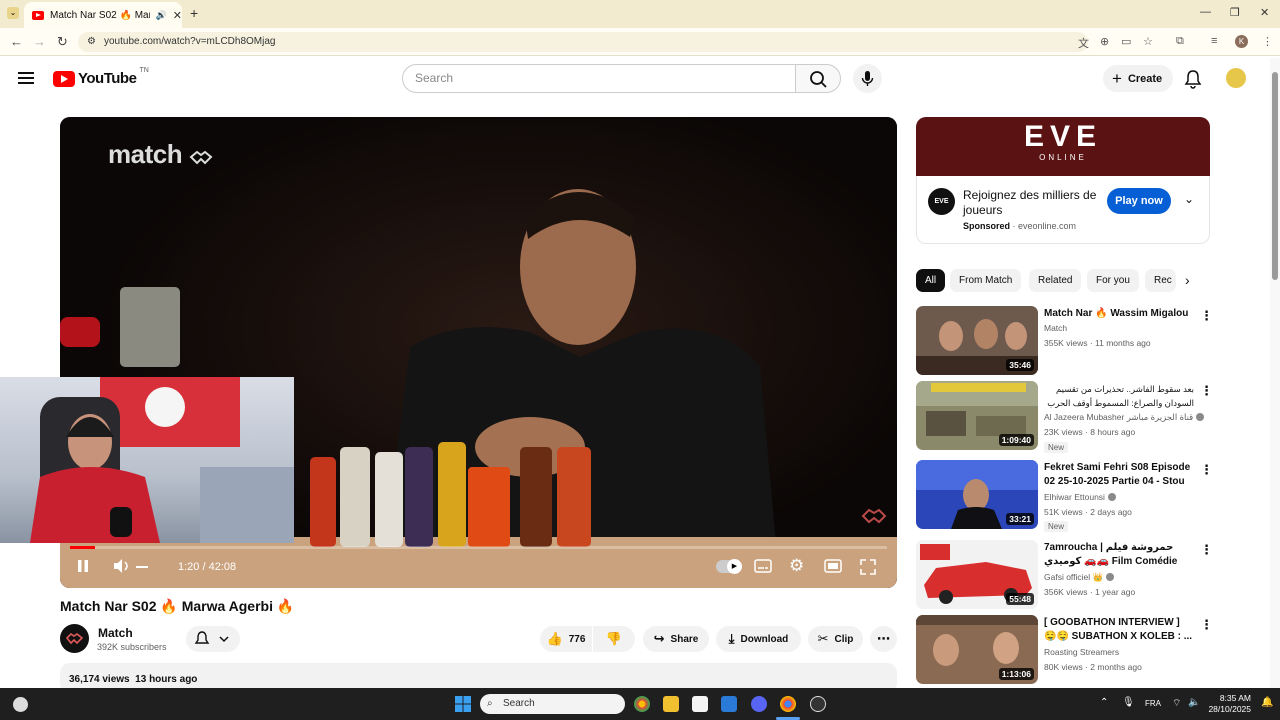 Image resolution: width=1280 pixels, height=720 pixels. I want to click on notifications-tray-icon: 🔔, so click(1267, 702).